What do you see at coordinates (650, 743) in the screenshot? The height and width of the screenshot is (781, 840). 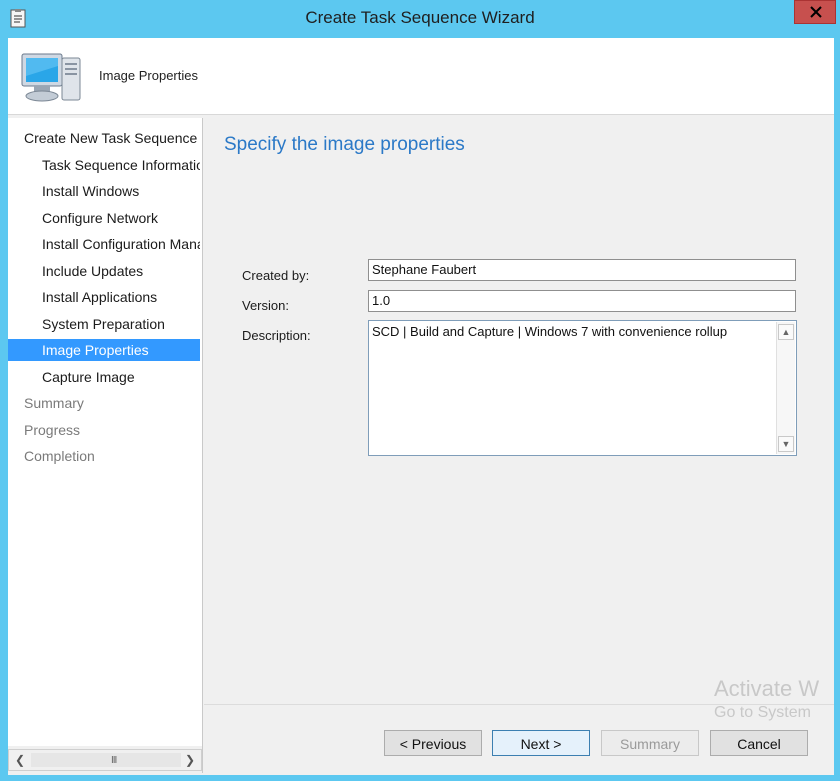 I see `summary-button: Summary` at bounding box center [650, 743].